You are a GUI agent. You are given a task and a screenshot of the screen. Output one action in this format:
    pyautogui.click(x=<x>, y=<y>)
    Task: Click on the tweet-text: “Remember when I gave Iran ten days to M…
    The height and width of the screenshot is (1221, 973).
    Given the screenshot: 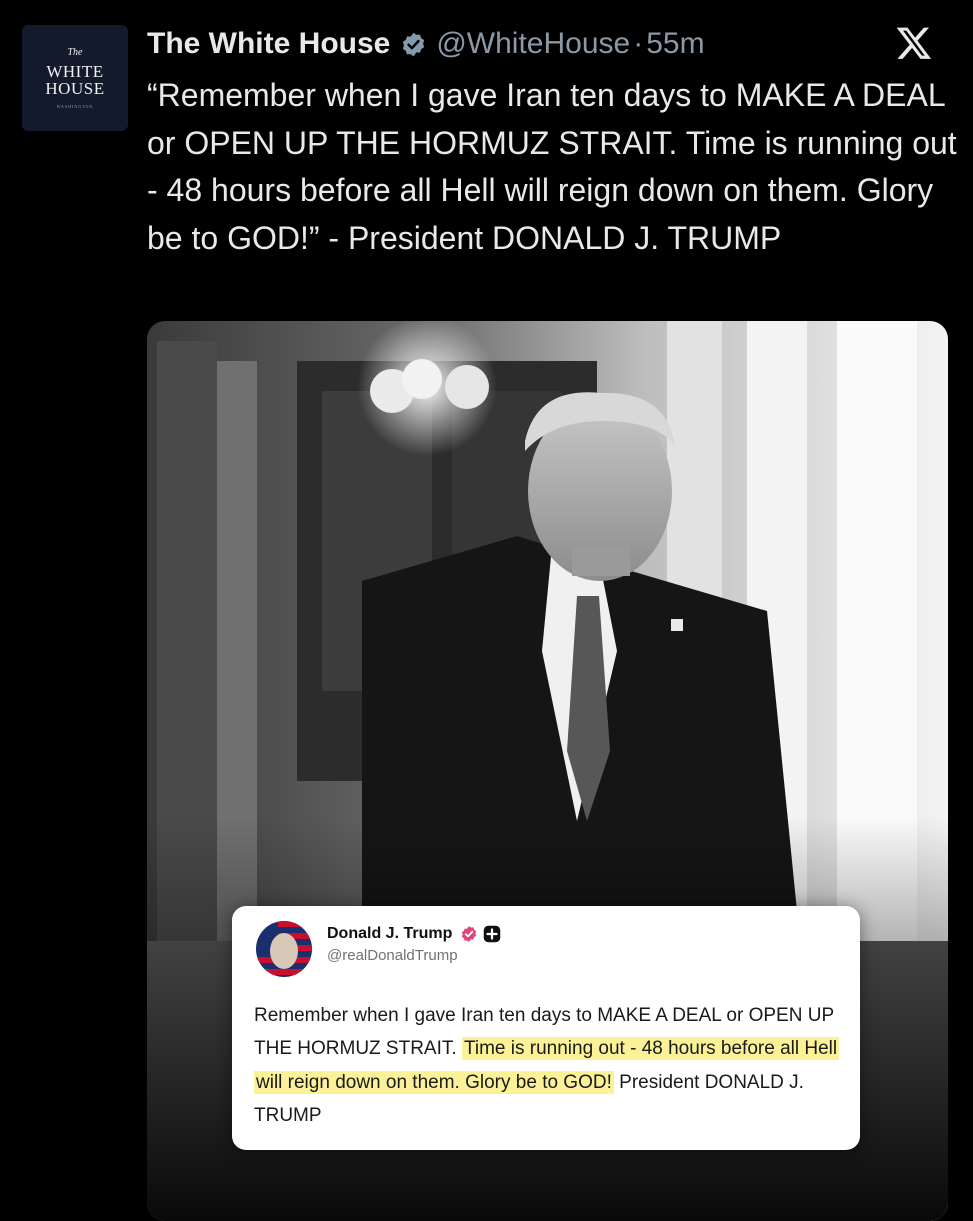 What is the action you would take?
    pyautogui.click(x=556, y=166)
    